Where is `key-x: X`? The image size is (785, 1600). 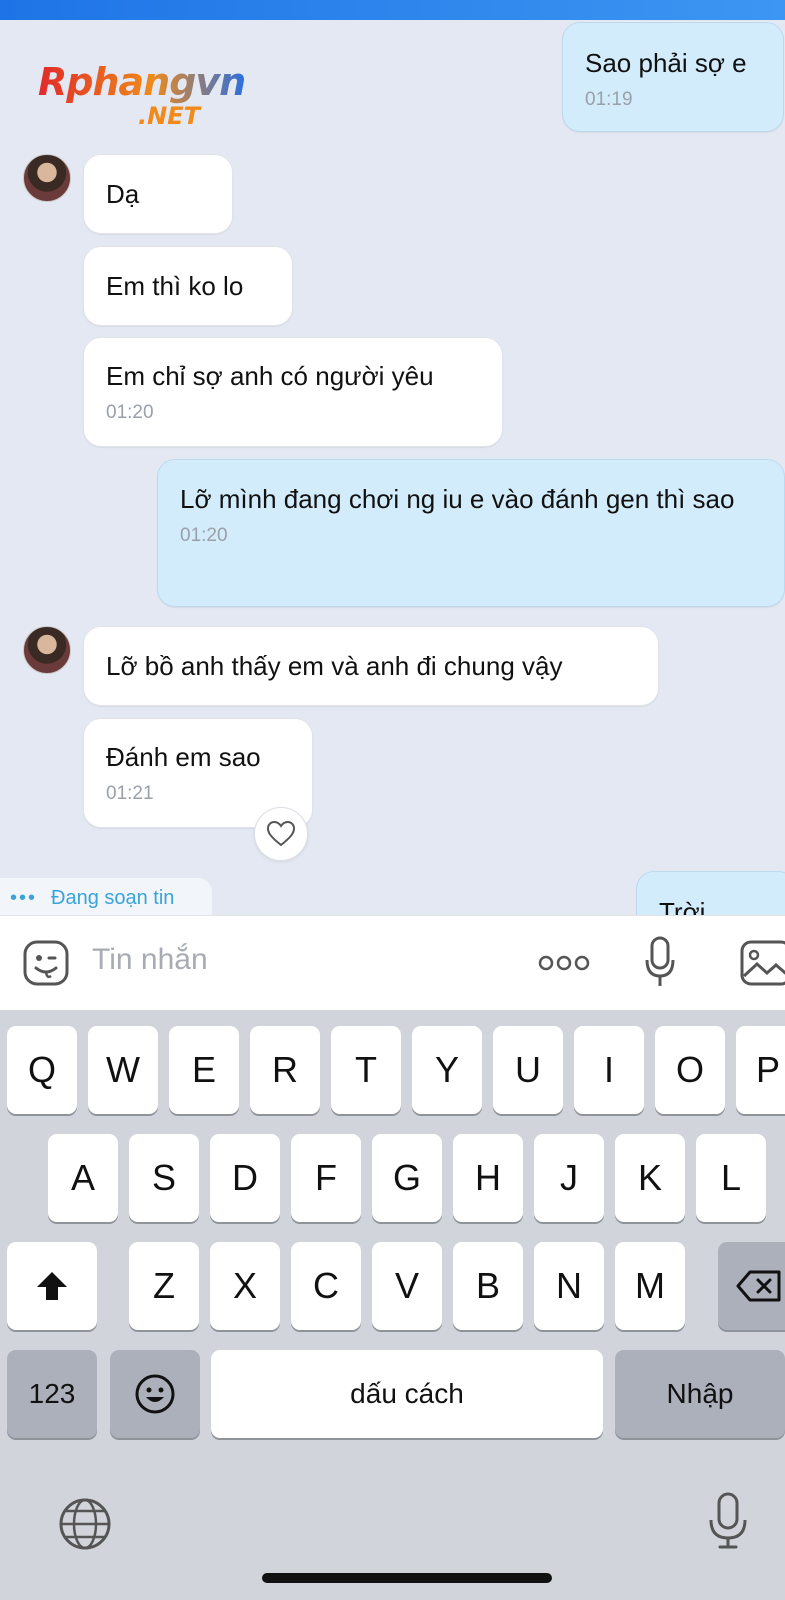 key-x: X is located at coordinates (245, 1286).